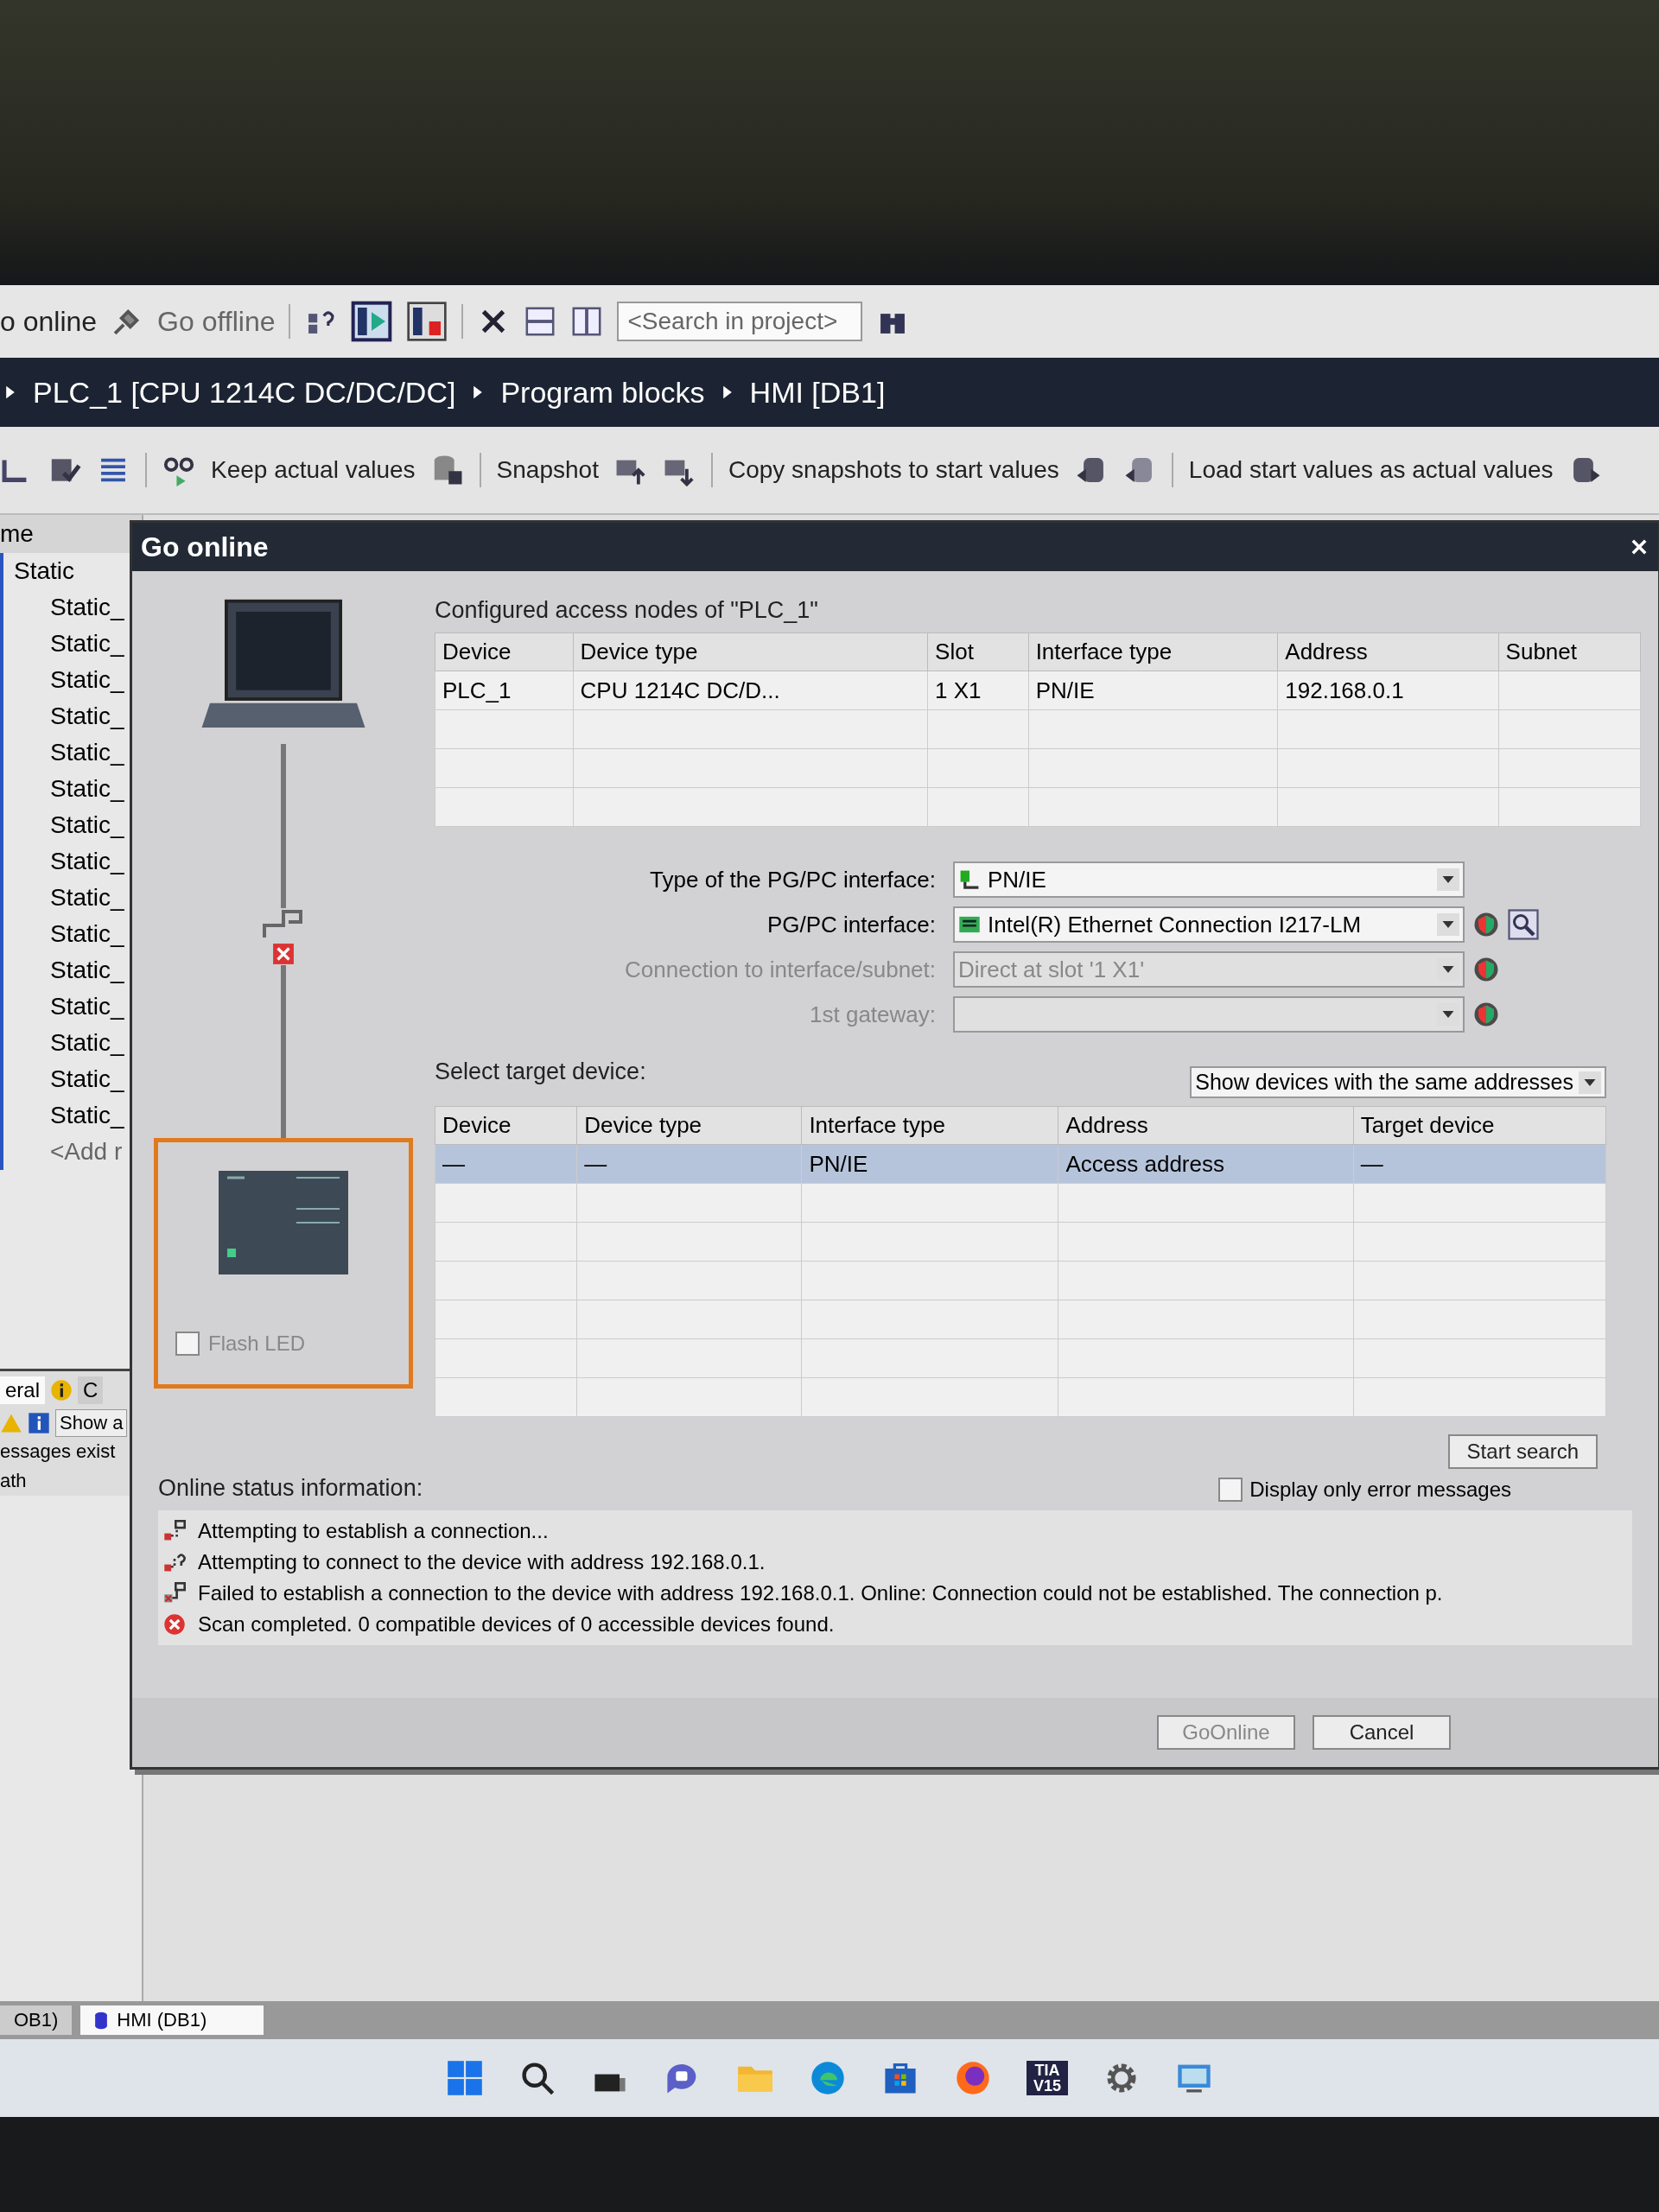 The height and width of the screenshot is (2212, 1659). Describe the element at coordinates (820, 1593) in the screenshot. I see `status-message: Failed to establish a connection to the device with address 192.168.0.1. Online: Connection could not be established. The connection p.` at that location.